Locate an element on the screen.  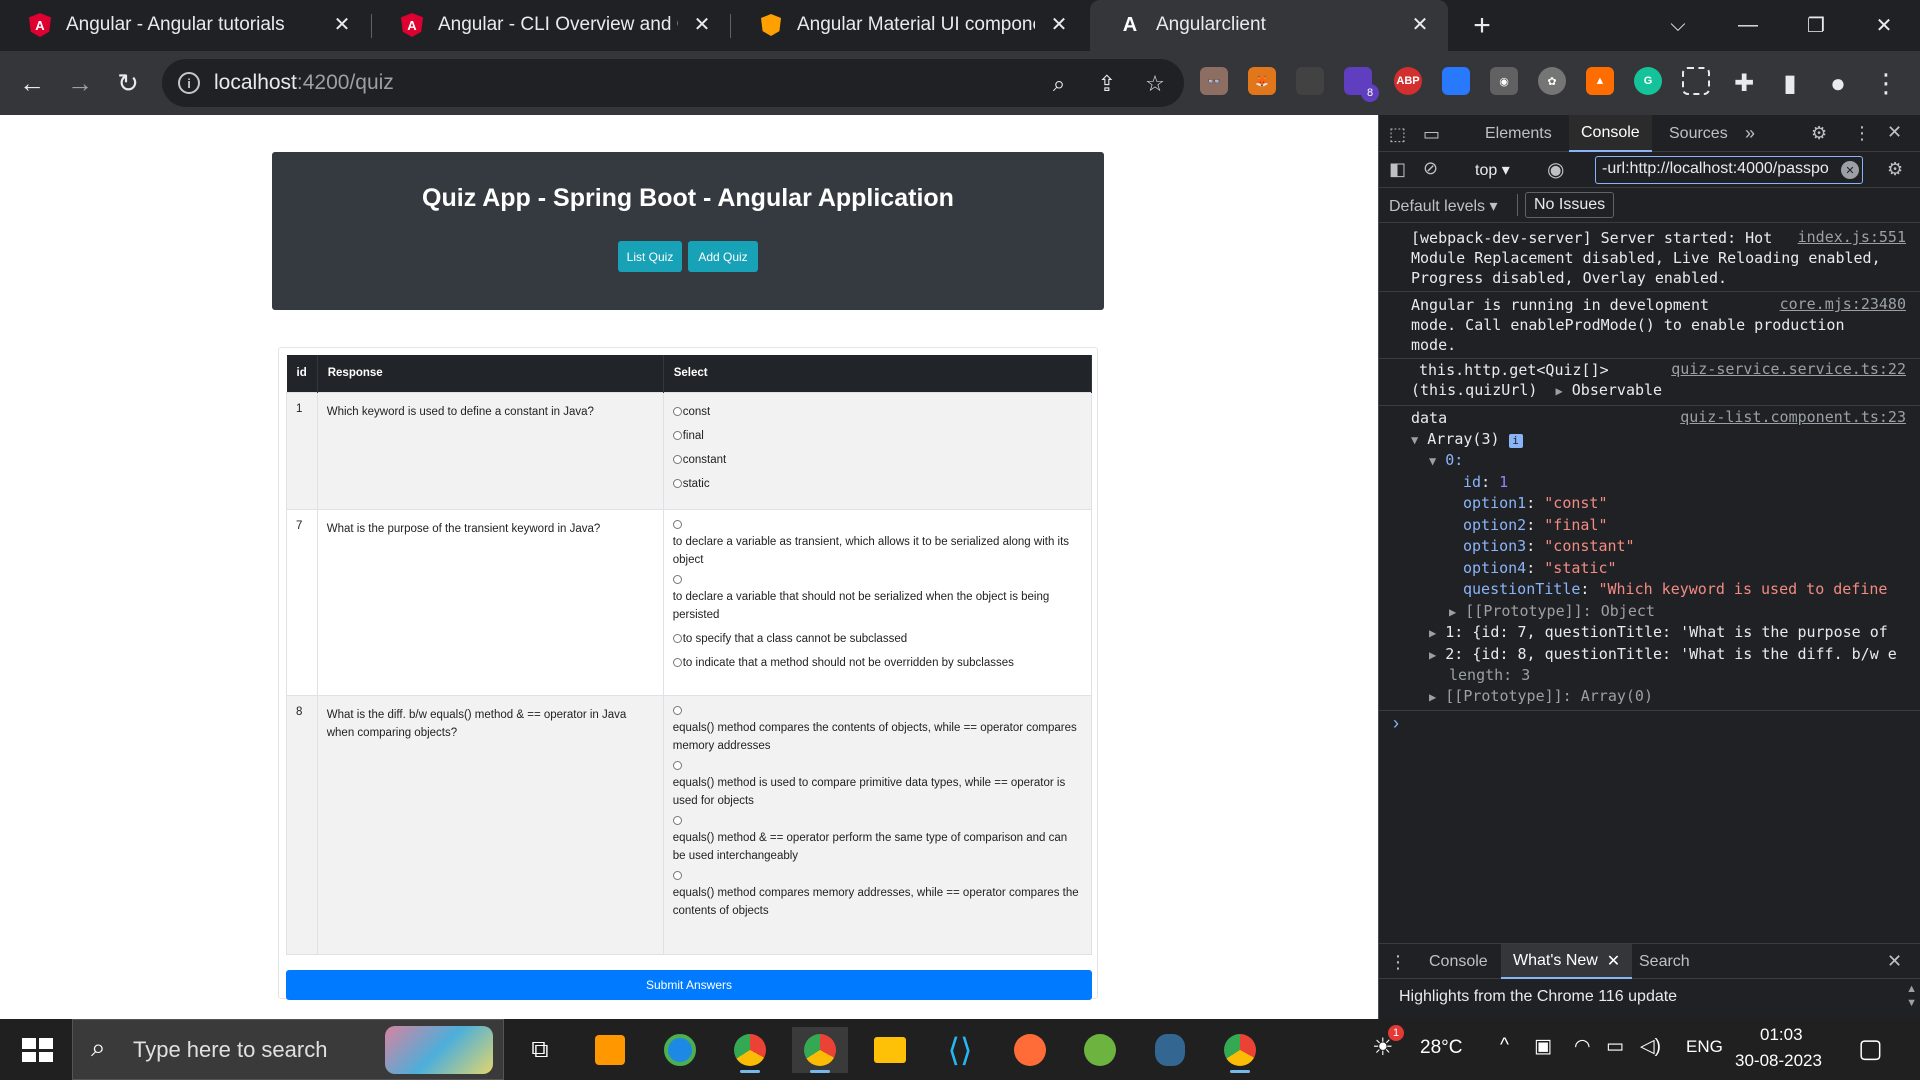
show-hidden-icons-icon: ^ is located at coordinates (1504, 1046).